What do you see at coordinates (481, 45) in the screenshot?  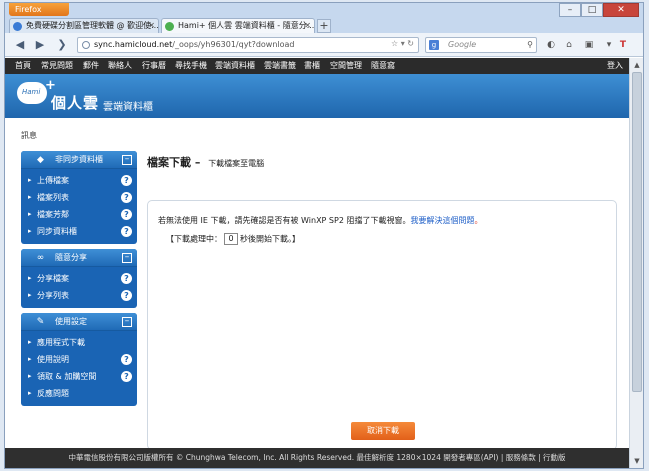 I see `search-bar: g Google ⚲` at bounding box center [481, 45].